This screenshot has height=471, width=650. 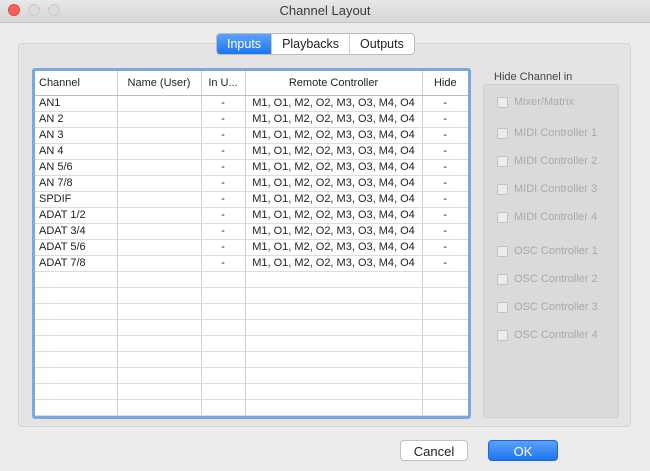 I want to click on table-row: ADAT 1/2 - M1, O1, M2, O2, M3, O3, M4, O4-, so click(x=251, y=215).